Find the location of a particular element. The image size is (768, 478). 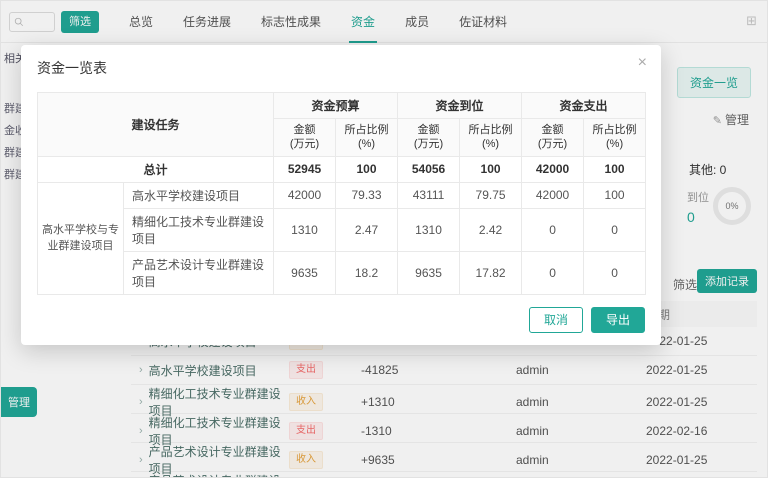

close-icon: × is located at coordinates (642, 63).